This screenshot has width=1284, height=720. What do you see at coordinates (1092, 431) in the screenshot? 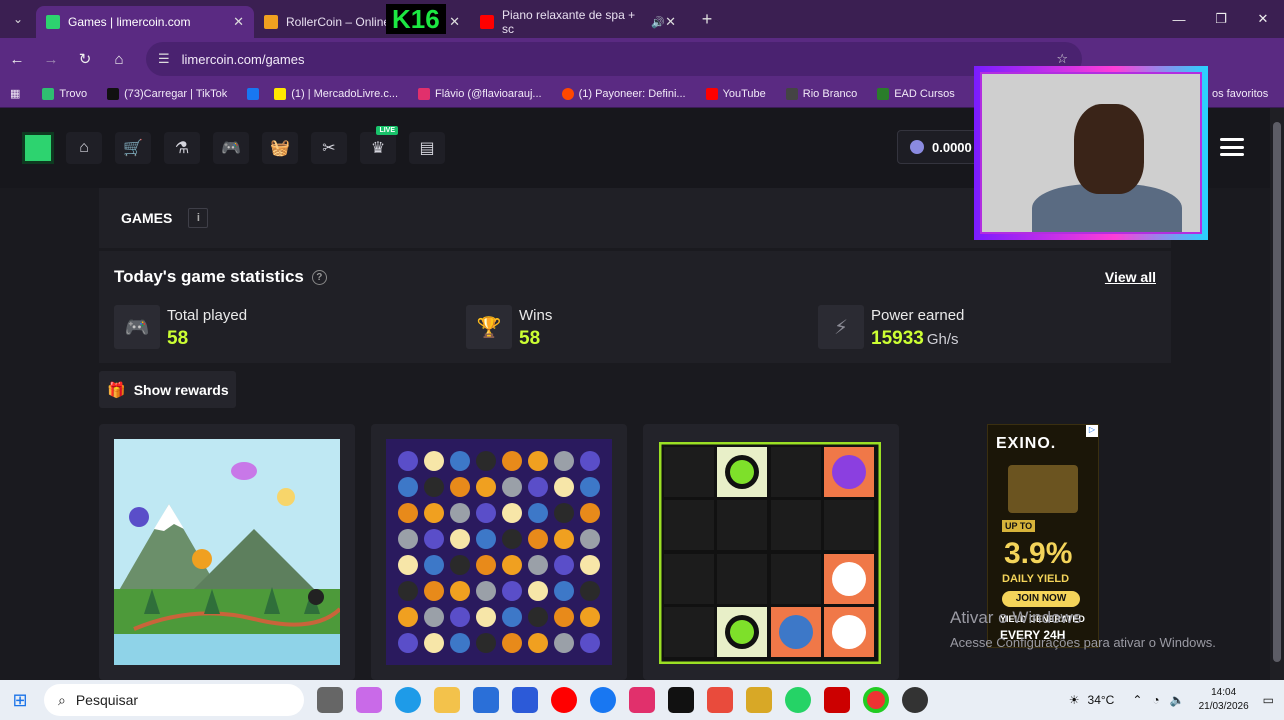
I see `adchoices-icon: ▷` at bounding box center [1092, 431].